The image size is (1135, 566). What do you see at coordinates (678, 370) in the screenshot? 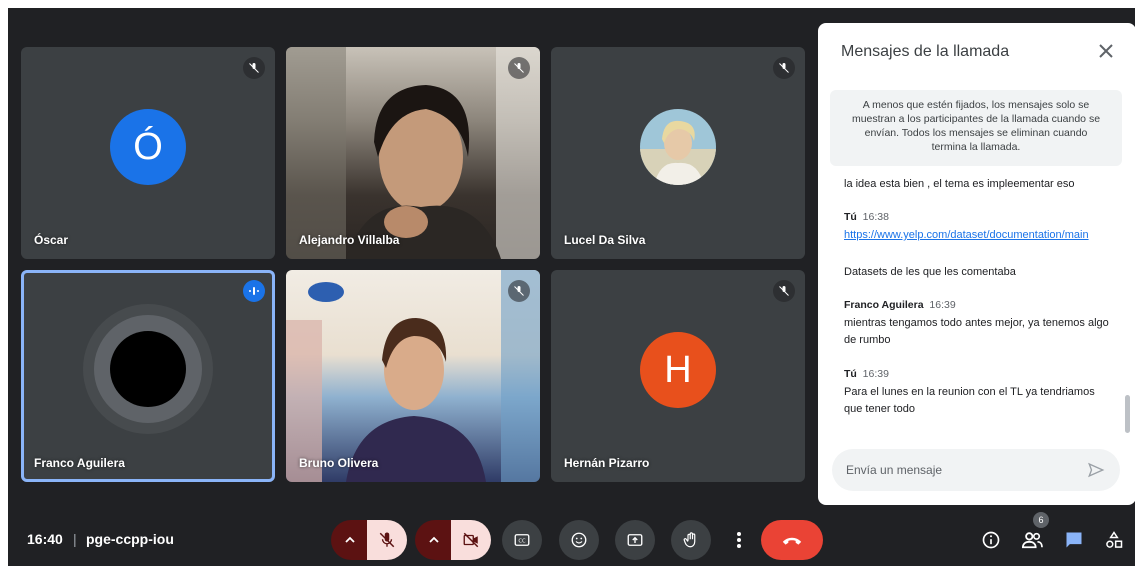
I see `avatar: H` at bounding box center [678, 370].